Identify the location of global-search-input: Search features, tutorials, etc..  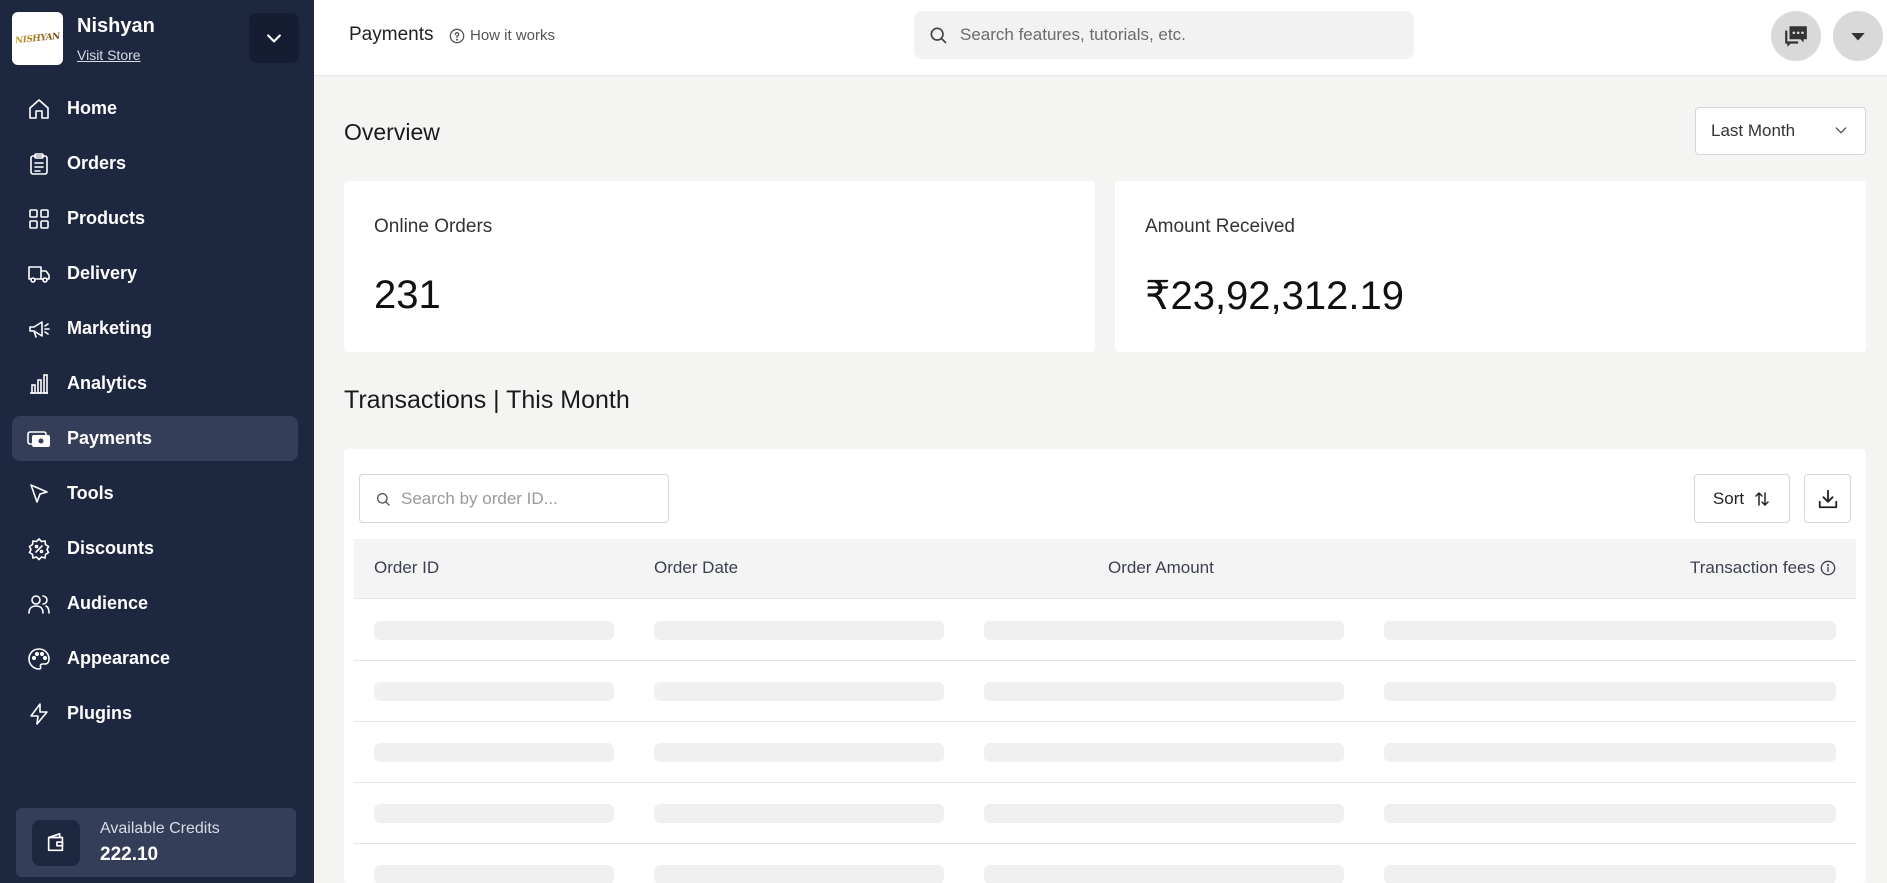
(1164, 35).